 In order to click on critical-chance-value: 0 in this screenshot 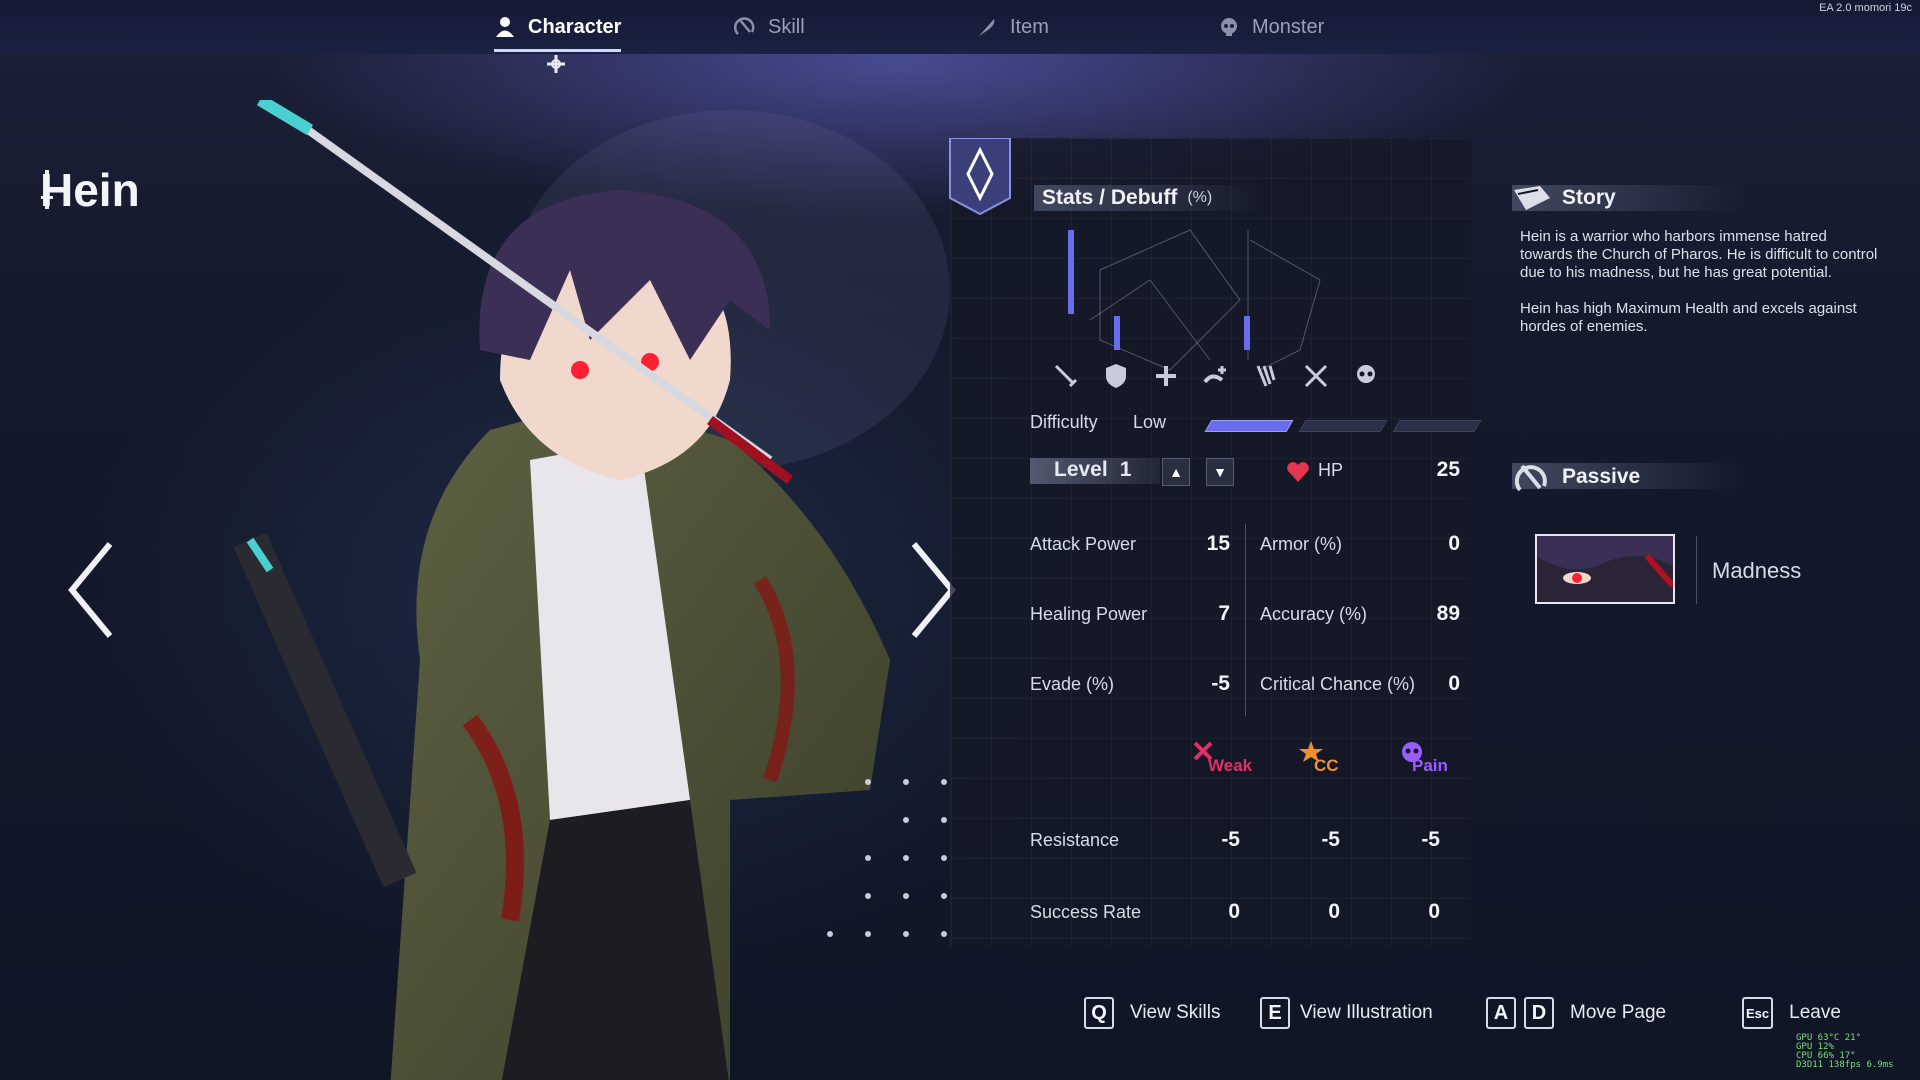, I will do `click(1454, 683)`.